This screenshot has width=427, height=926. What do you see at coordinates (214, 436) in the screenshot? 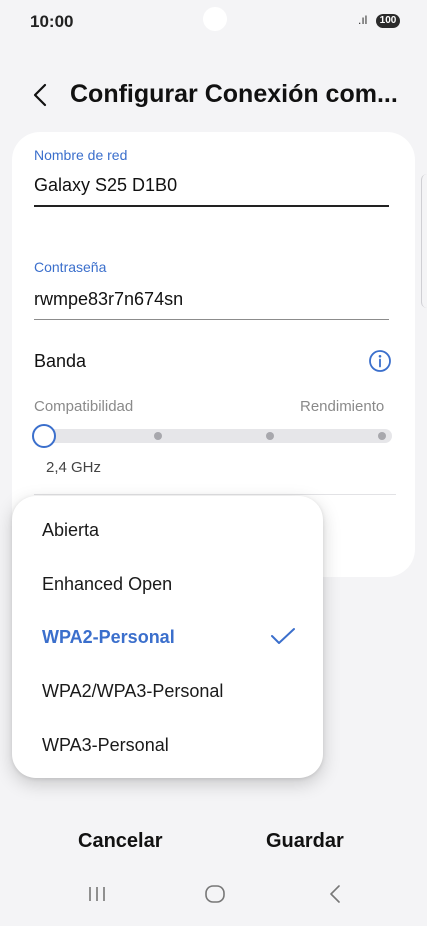
I see `band-slider-track` at bounding box center [214, 436].